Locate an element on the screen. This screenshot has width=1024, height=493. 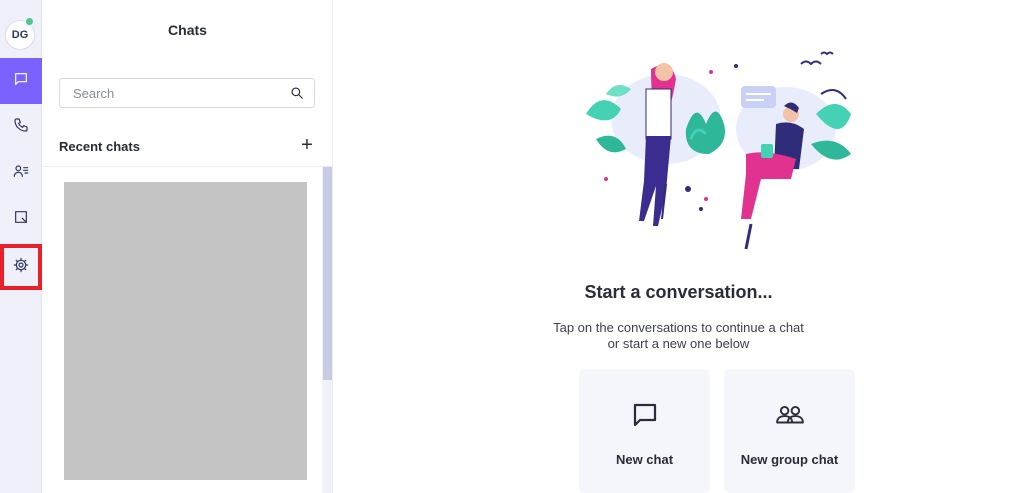
chat-list-placeholder is located at coordinates (185, 331).